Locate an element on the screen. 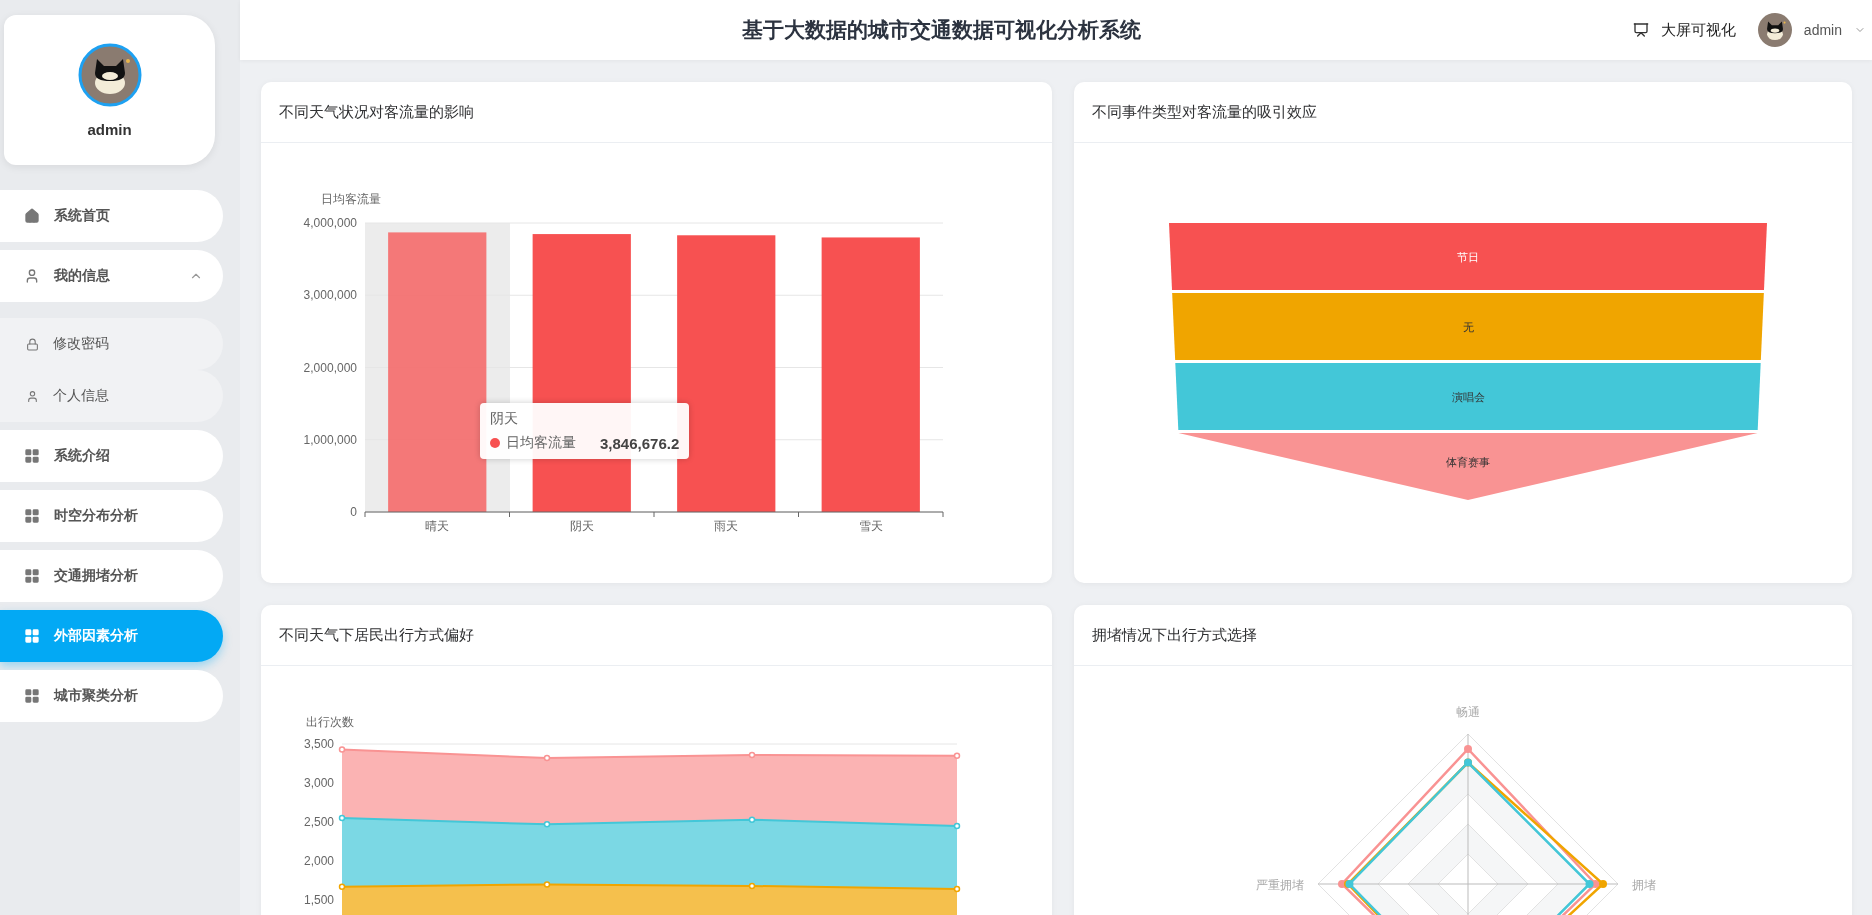 This screenshot has height=915, width=1872. profile-name: admin is located at coordinates (109, 129).